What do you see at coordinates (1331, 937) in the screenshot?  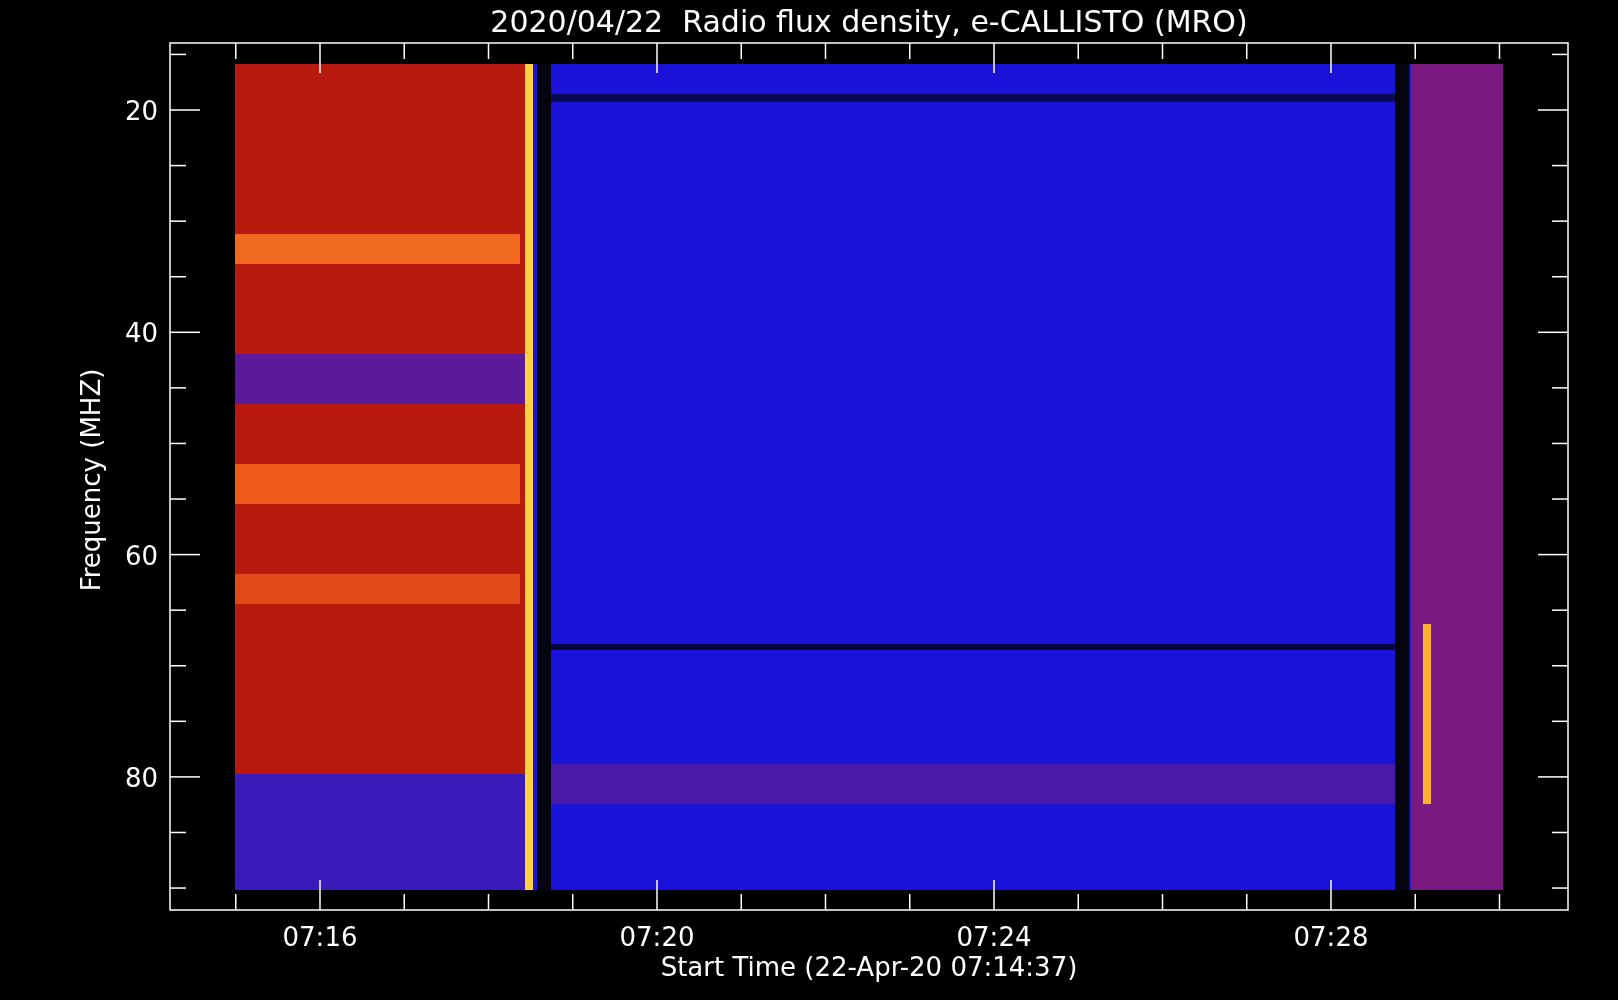 I see `tick-label: 07:28` at bounding box center [1331, 937].